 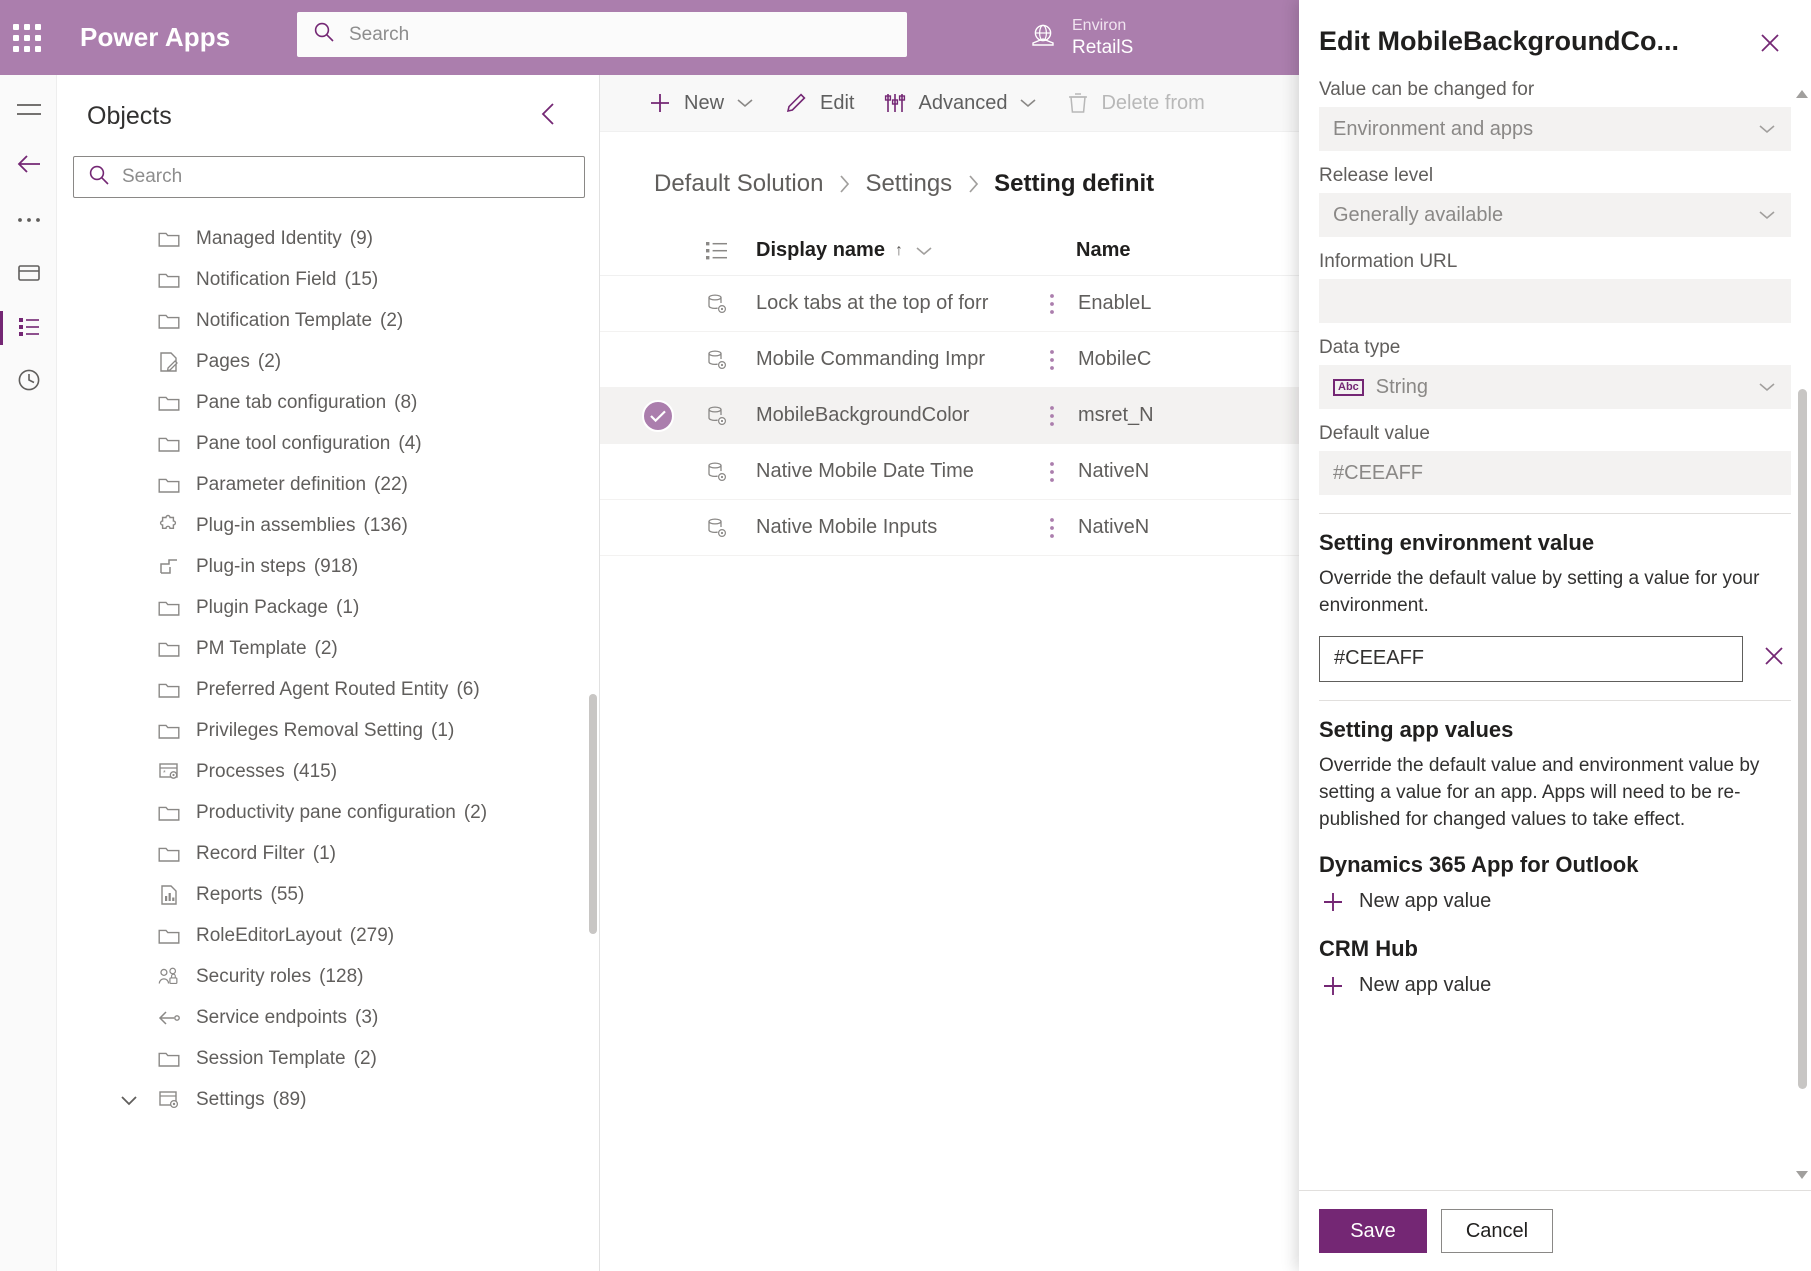 What do you see at coordinates (328, 689) in the screenshot?
I see `objects-list-item: Preferred Agent Routed Entity (6)` at bounding box center [328, 689].